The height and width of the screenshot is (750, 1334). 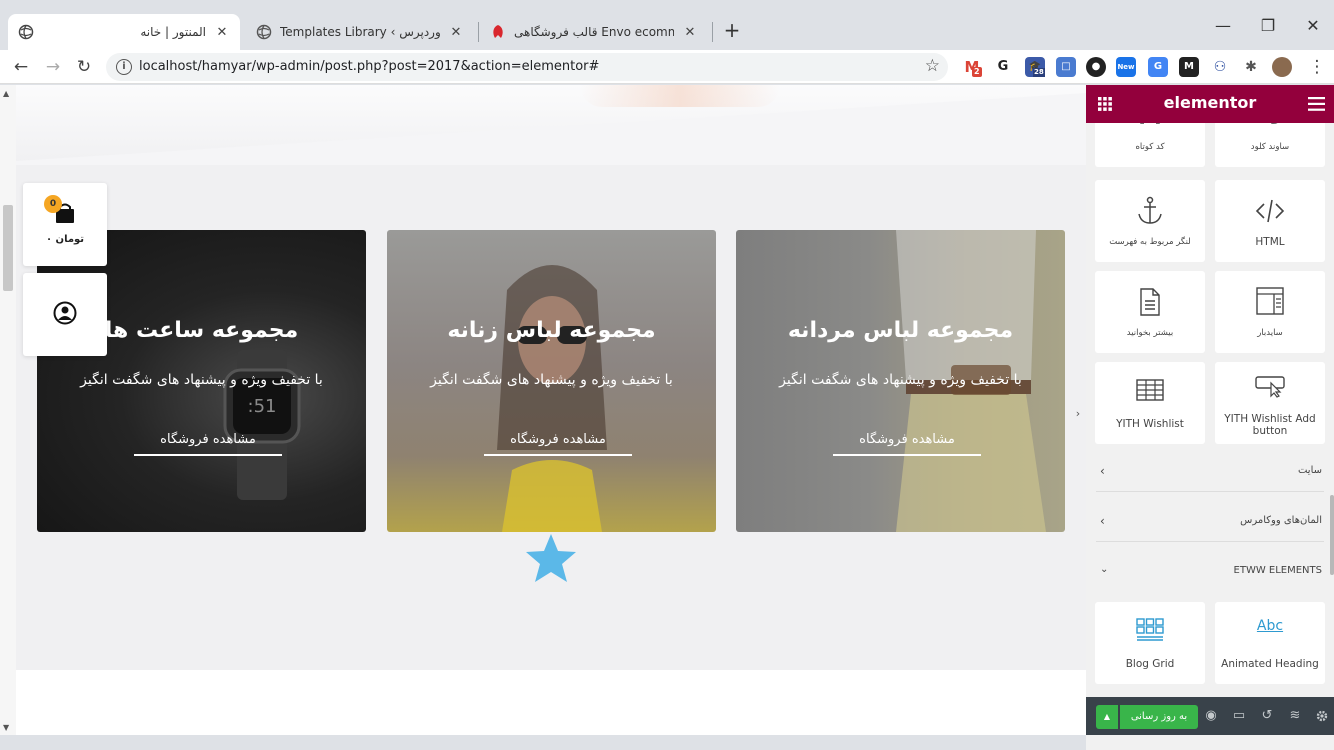 What do you see at coordinates (1270, 643) in the screenshot?
I see `widget-animated-heading: Abc Animated Heading` at bounding box center [1270, 643].